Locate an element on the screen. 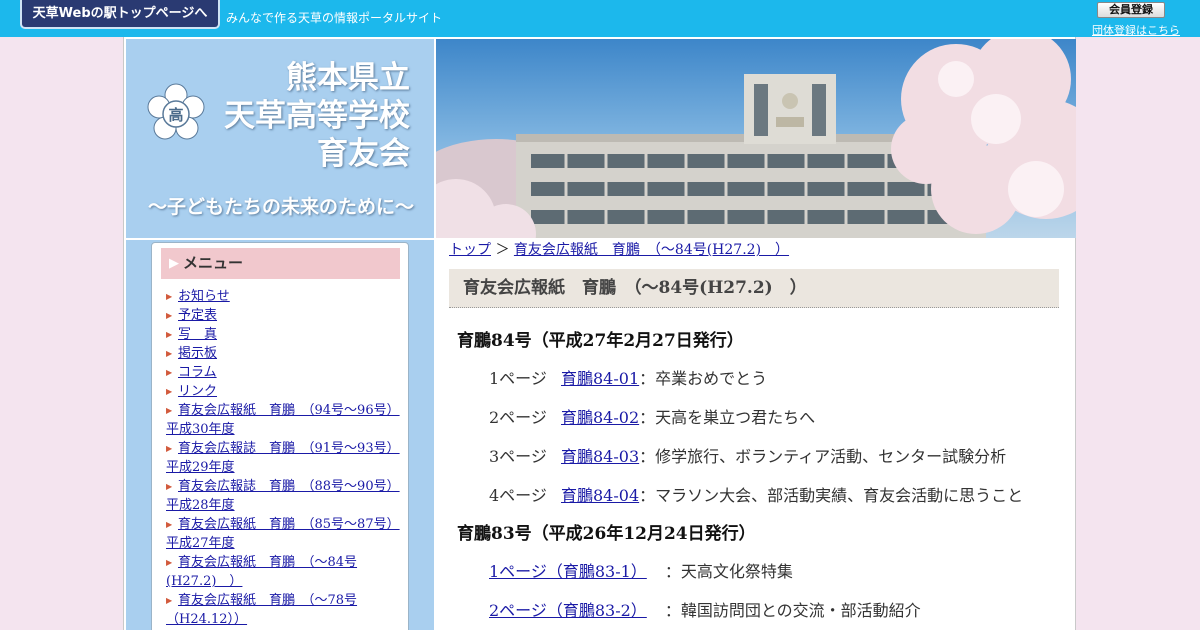  issue-pdf-link: 育鵬84-03 is located at coordinates (600, 456).